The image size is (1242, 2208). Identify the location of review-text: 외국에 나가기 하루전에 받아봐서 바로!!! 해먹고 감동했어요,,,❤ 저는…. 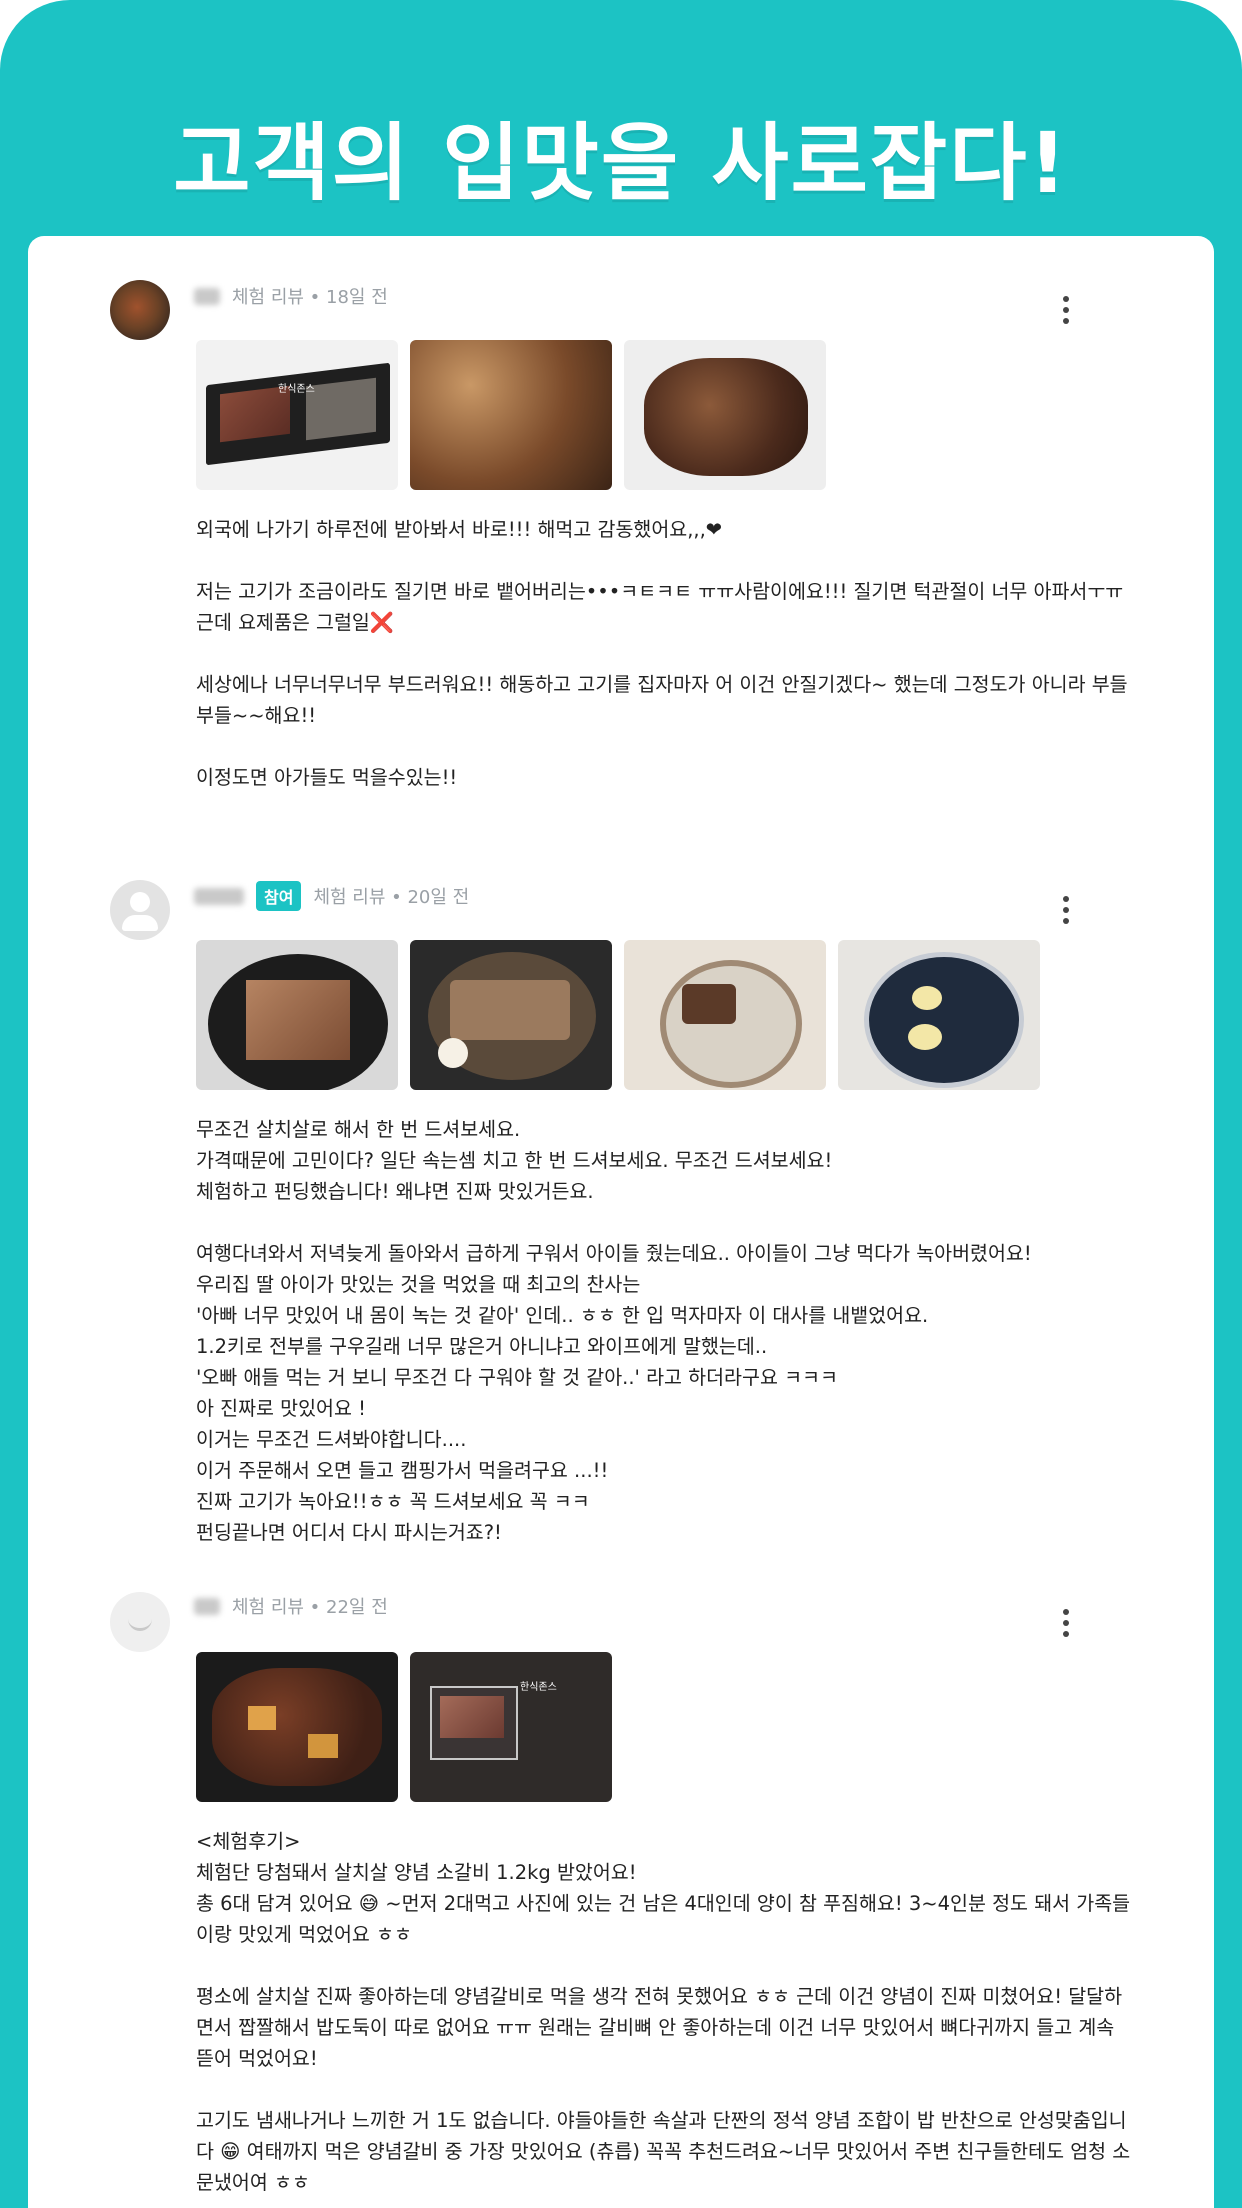
(662, 653).